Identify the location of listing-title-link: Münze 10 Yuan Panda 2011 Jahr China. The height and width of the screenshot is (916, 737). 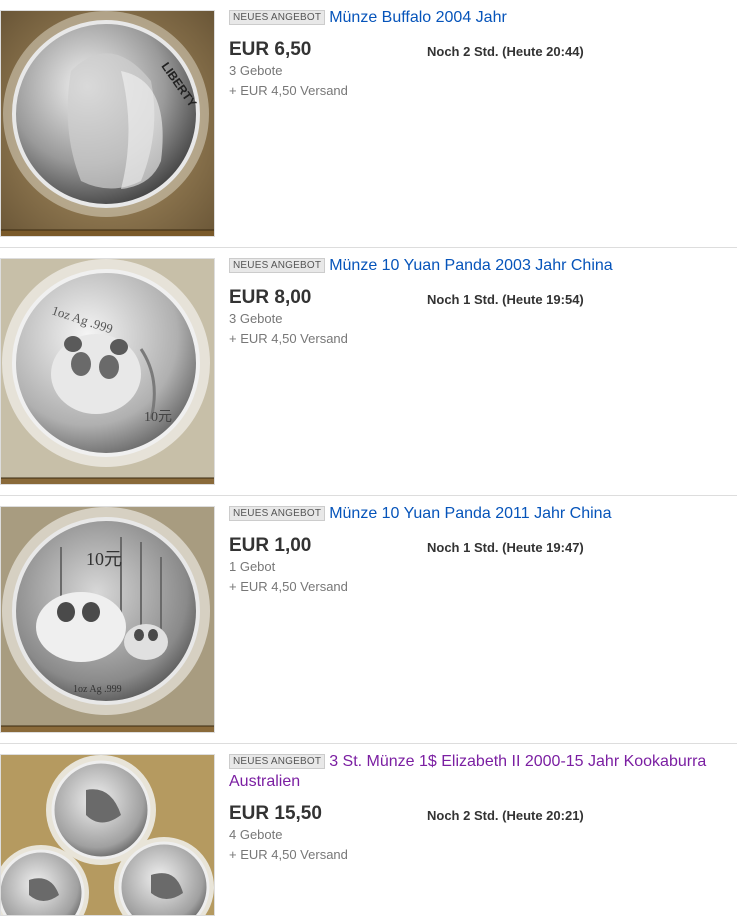
(470, 513).